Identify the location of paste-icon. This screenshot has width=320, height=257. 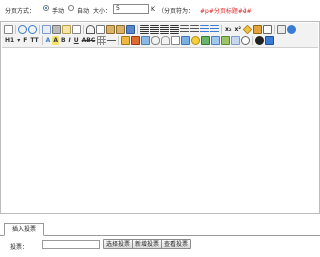
(110, 29).